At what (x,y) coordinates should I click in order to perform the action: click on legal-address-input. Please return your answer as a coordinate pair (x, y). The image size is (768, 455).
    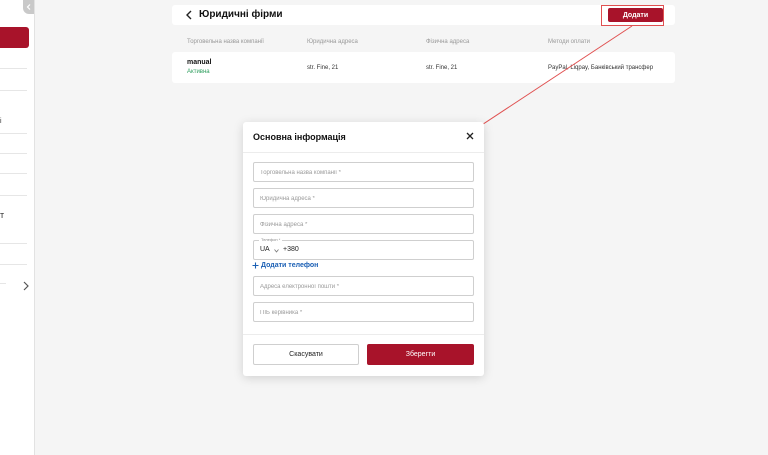
    Looking at the image, I should click on (362, 198).